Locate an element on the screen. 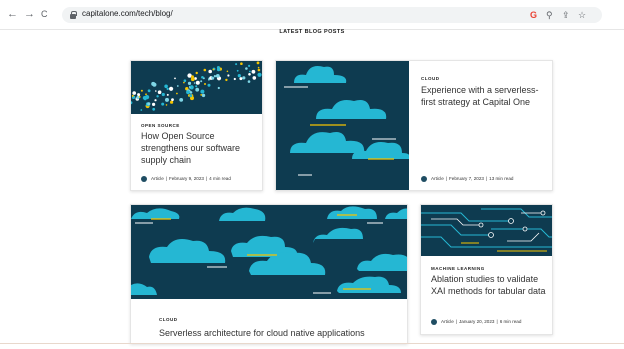 This screenshot has width=624, height=349. back-arrow-icon: ← is located at coordinates (12, 14).